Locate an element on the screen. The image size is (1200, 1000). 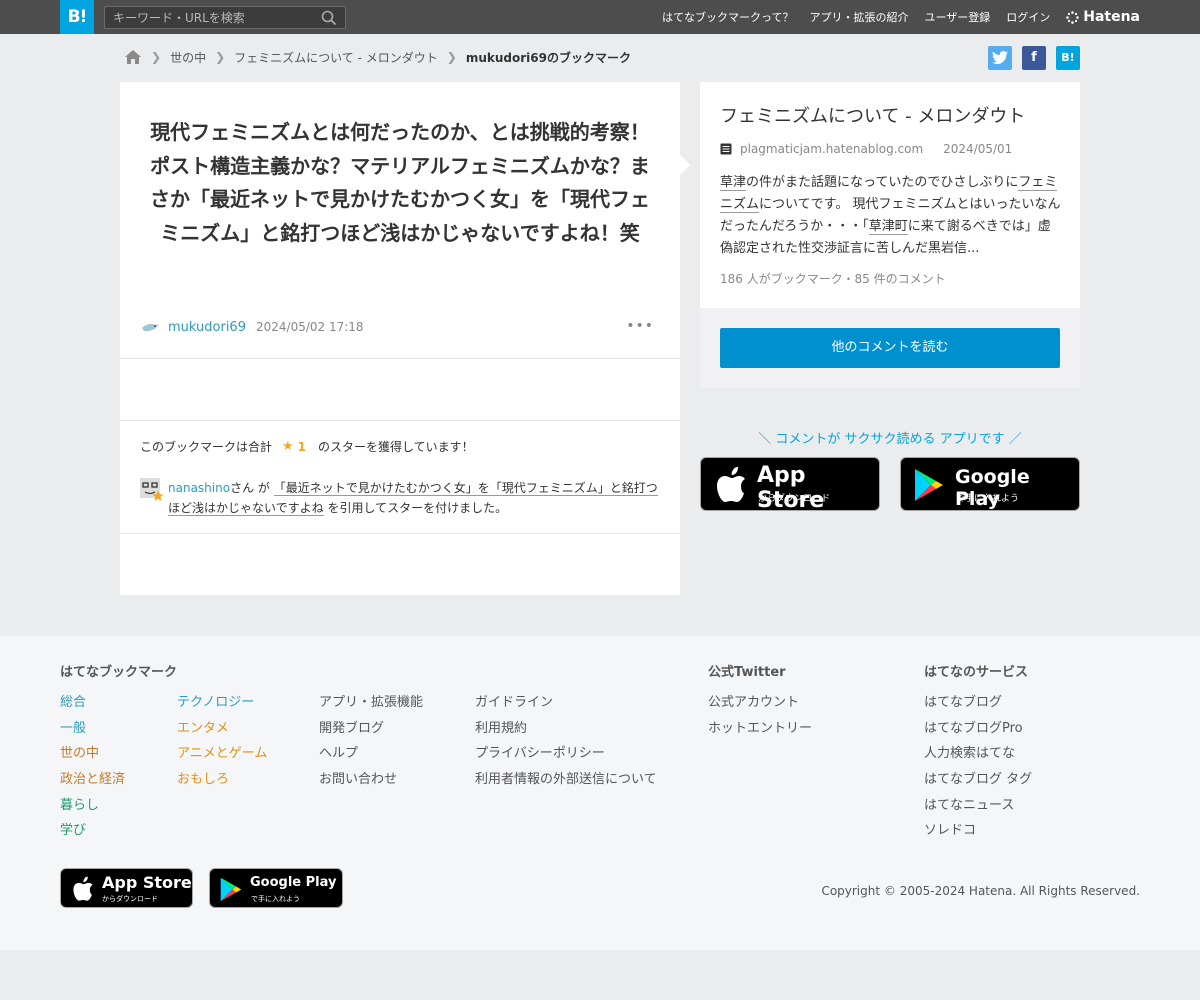
comment-date: 2024/05/02 17:18 is located at coordinates (310, 327).